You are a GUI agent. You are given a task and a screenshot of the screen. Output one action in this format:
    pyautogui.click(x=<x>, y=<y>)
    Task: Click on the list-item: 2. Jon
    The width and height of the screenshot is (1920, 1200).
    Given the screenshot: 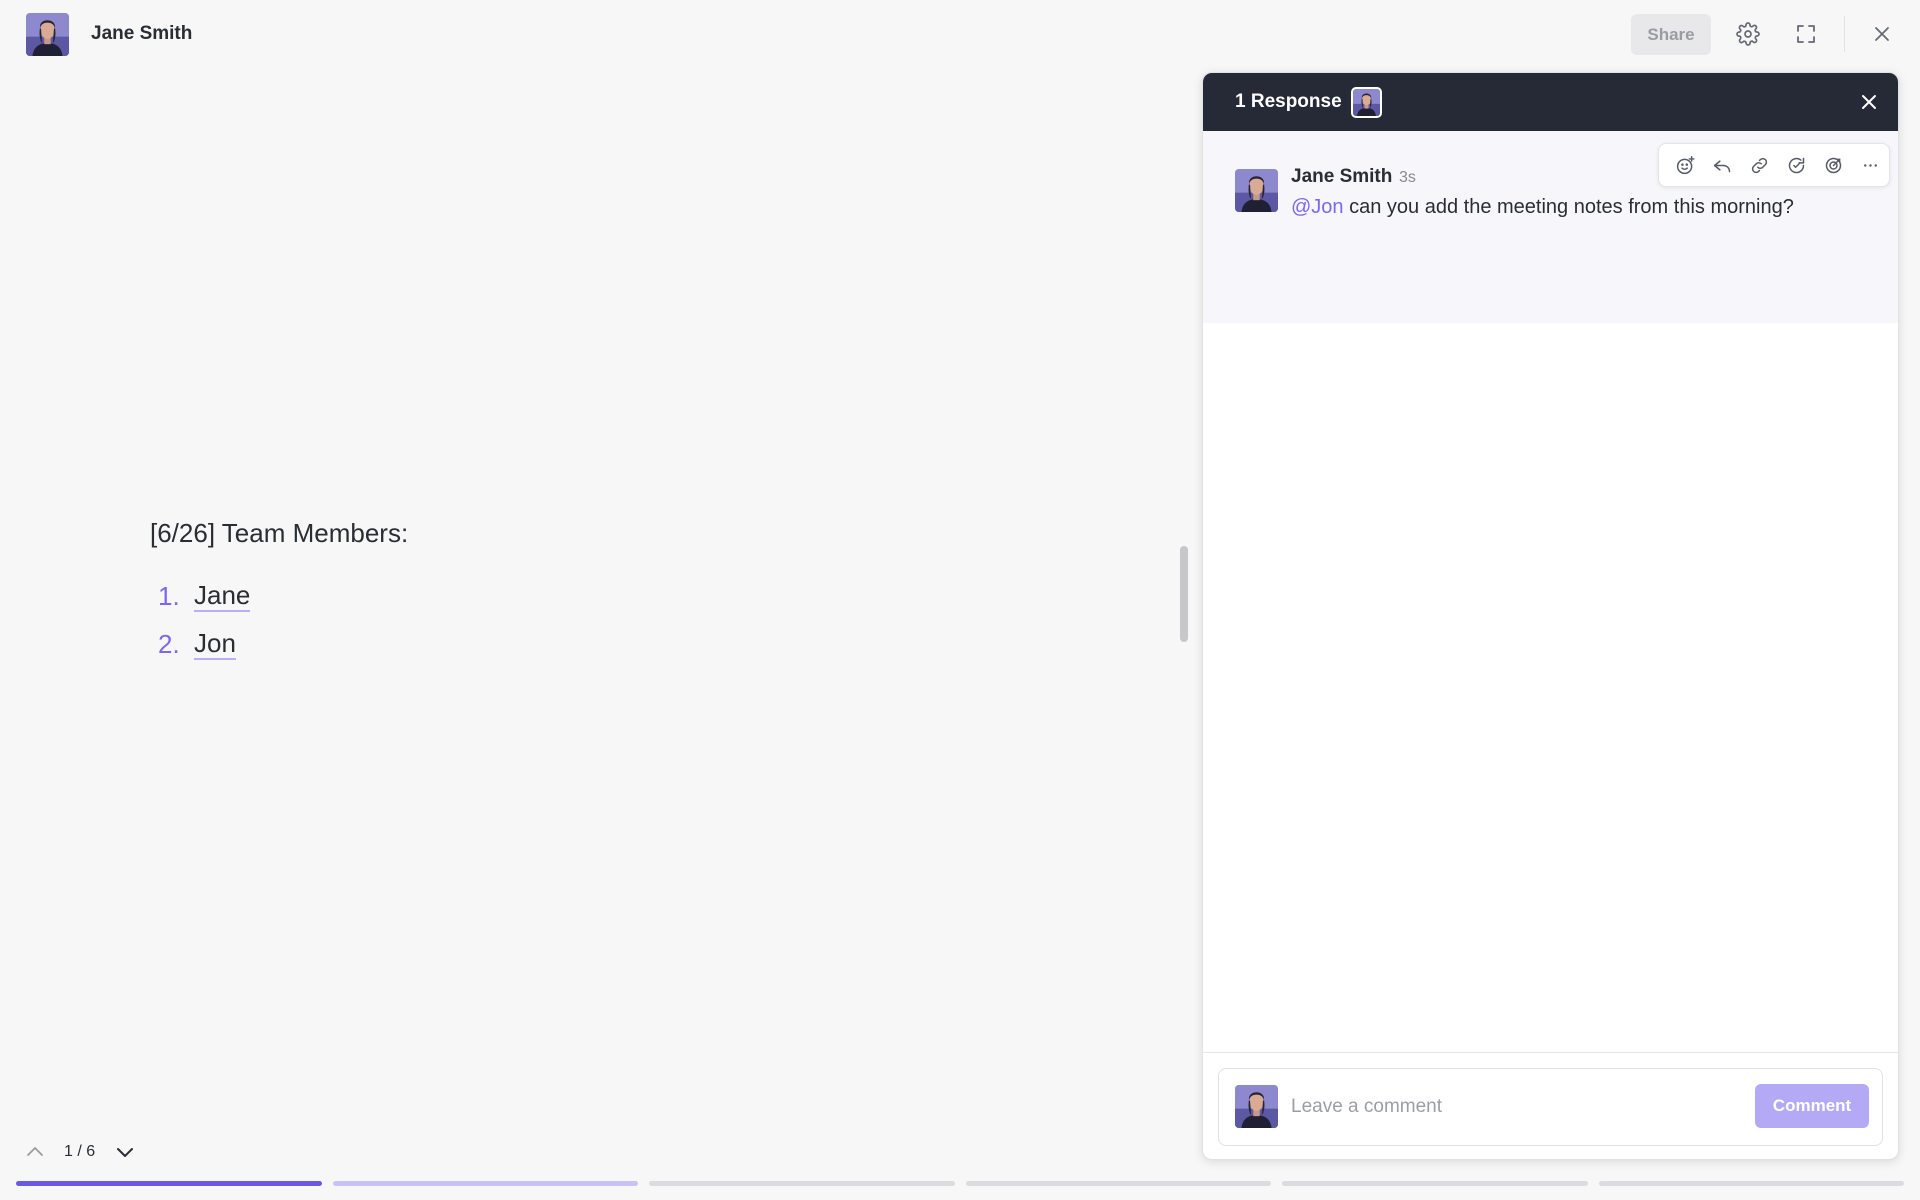 What is the action you would take?
    pyautogui.click(x=200, y=644)
    